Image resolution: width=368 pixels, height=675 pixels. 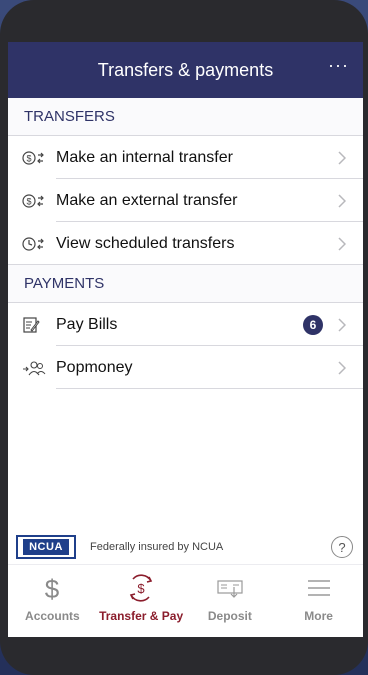 What do you see at coordinates (185, 324) in the screenshot?
I see `list-item-pay-bills: Pay Bills 6` at bounding box center [185, 324].